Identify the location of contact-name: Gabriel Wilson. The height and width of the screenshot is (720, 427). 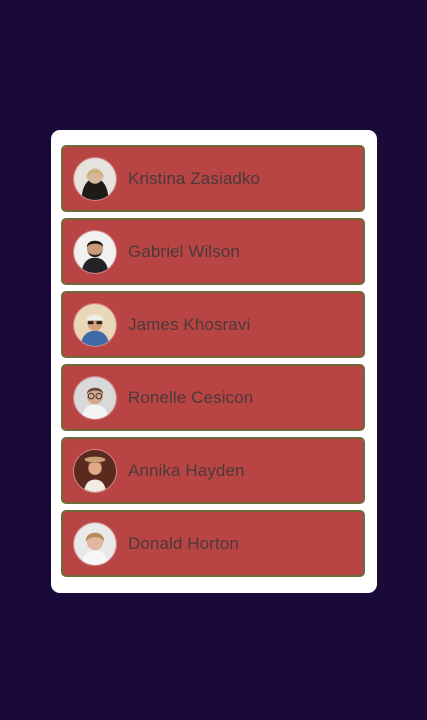
(184, 251).